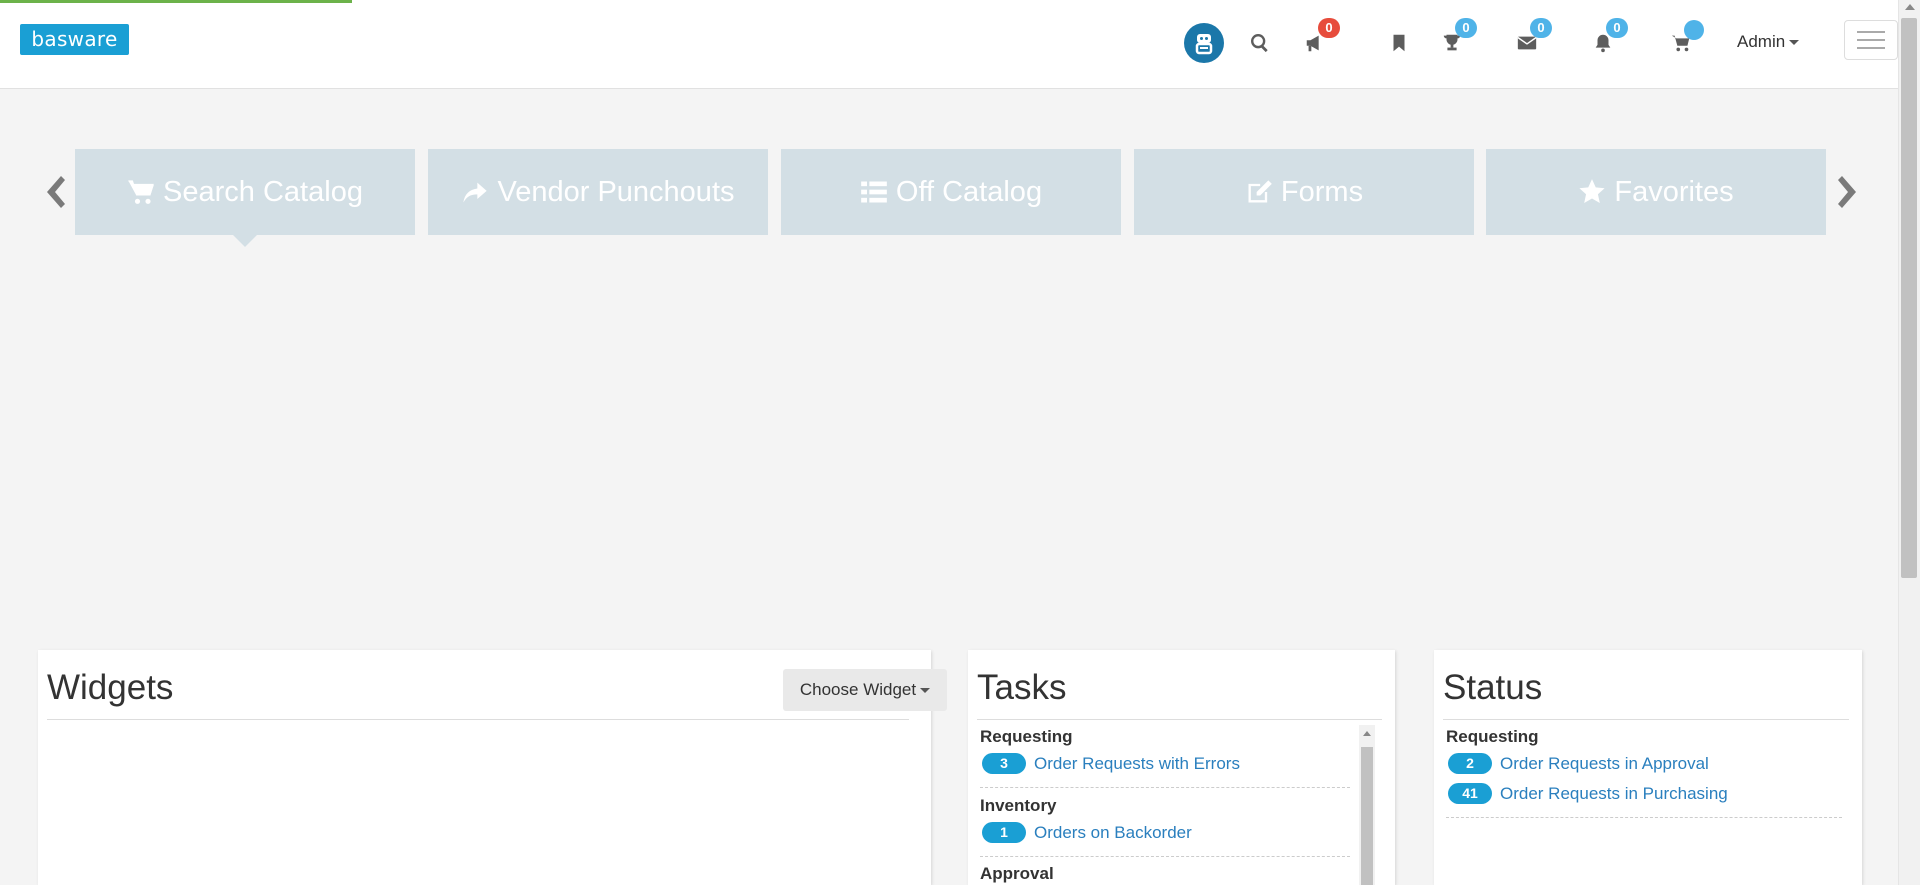 Image resolution: width=1920 pixels, height=885 pixels. I want to click on envelope-icon: 0, so click(1532, 39).